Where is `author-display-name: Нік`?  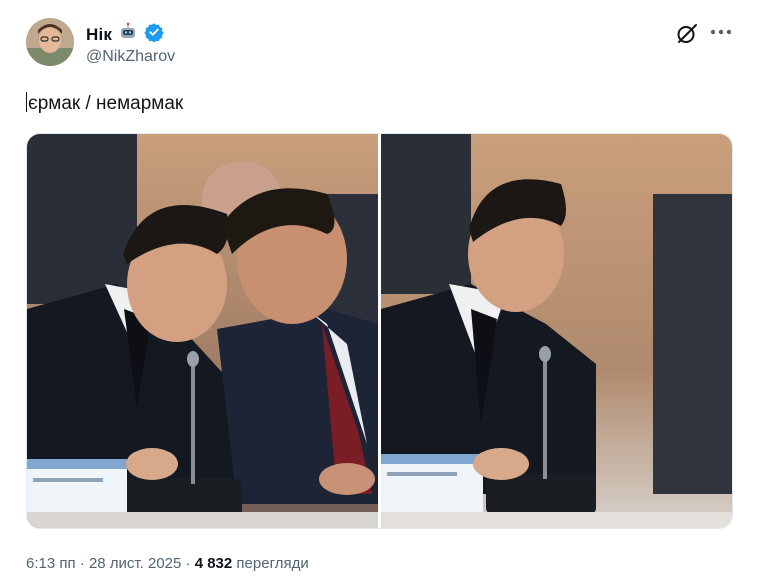 author-display-name: Нік is located at coordinates (99, 35).